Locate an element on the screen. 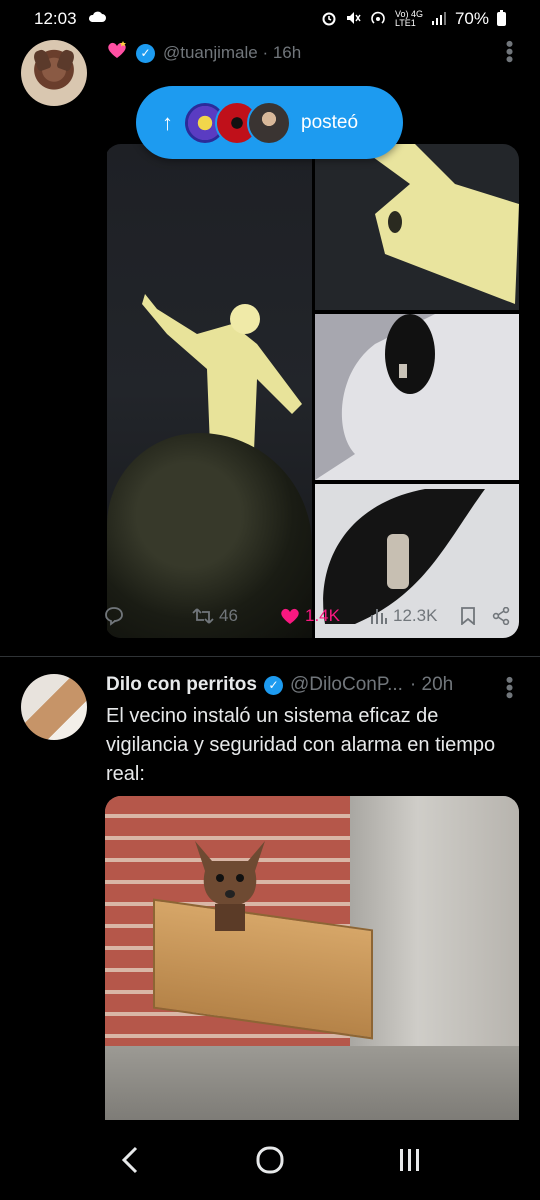 The height and width of the screenshot is (1200, 540). media-photo-hand is located at coordinates (417, 227).